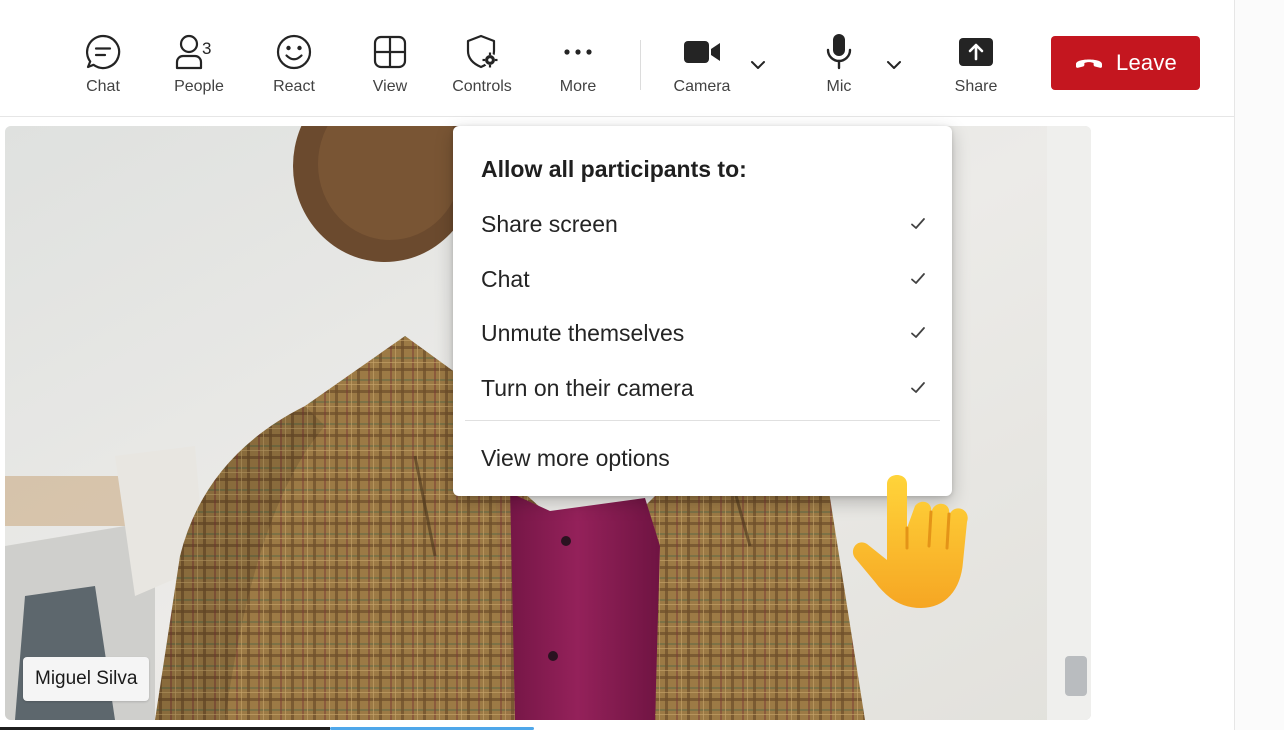  What do you see at coordinates (294, 86) in the screenshot?
I see `react-button-label: React` at bounding box center [294, 86].